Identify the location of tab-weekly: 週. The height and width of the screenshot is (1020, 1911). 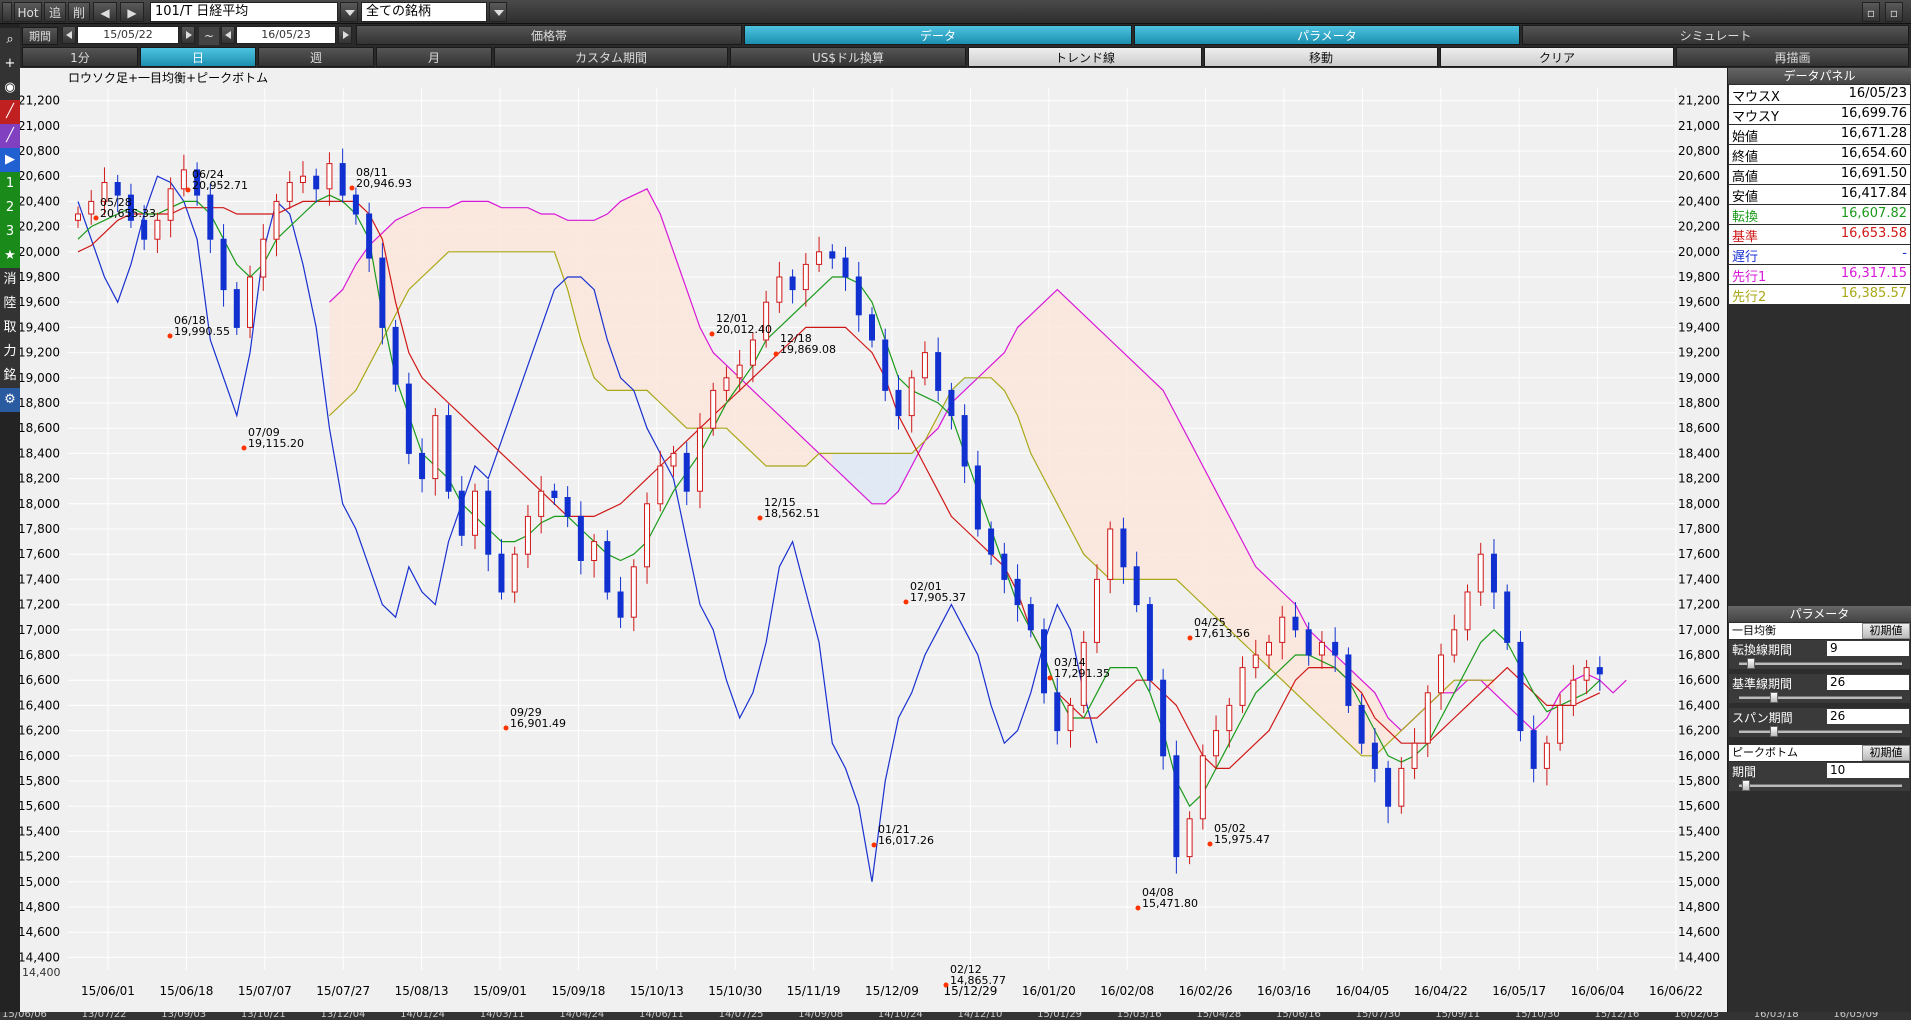
(316, 57).